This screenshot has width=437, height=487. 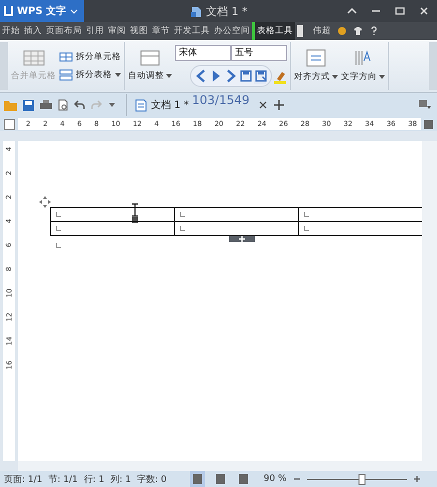 What do you see at coordinates (152, 480) in the screenshot?
I see `status-item: 字数: 0` at bounding box center [152, 480].